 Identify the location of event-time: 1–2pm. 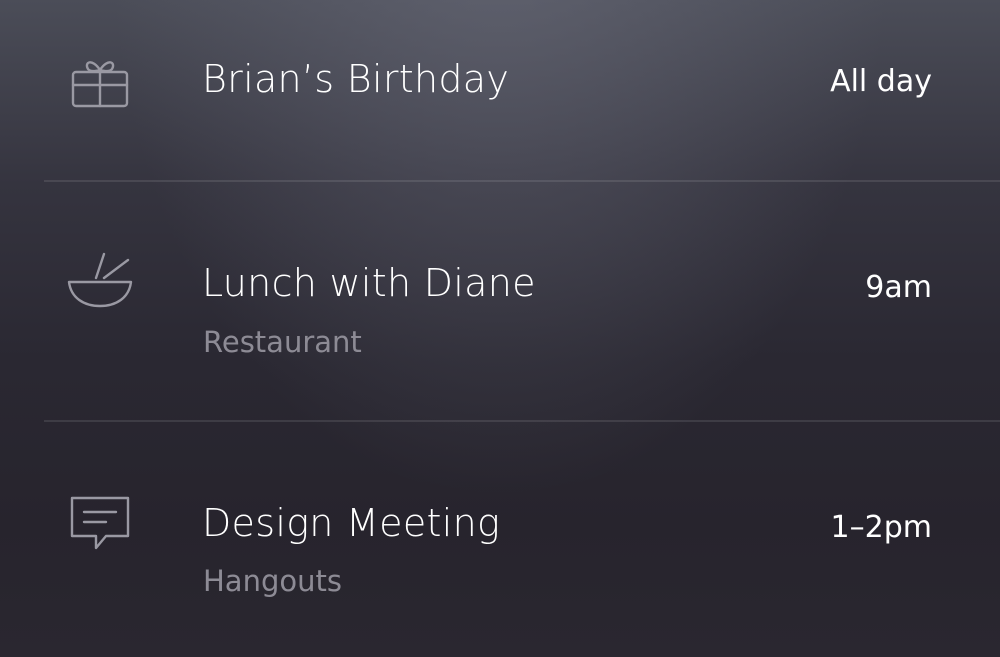
(881, 527).